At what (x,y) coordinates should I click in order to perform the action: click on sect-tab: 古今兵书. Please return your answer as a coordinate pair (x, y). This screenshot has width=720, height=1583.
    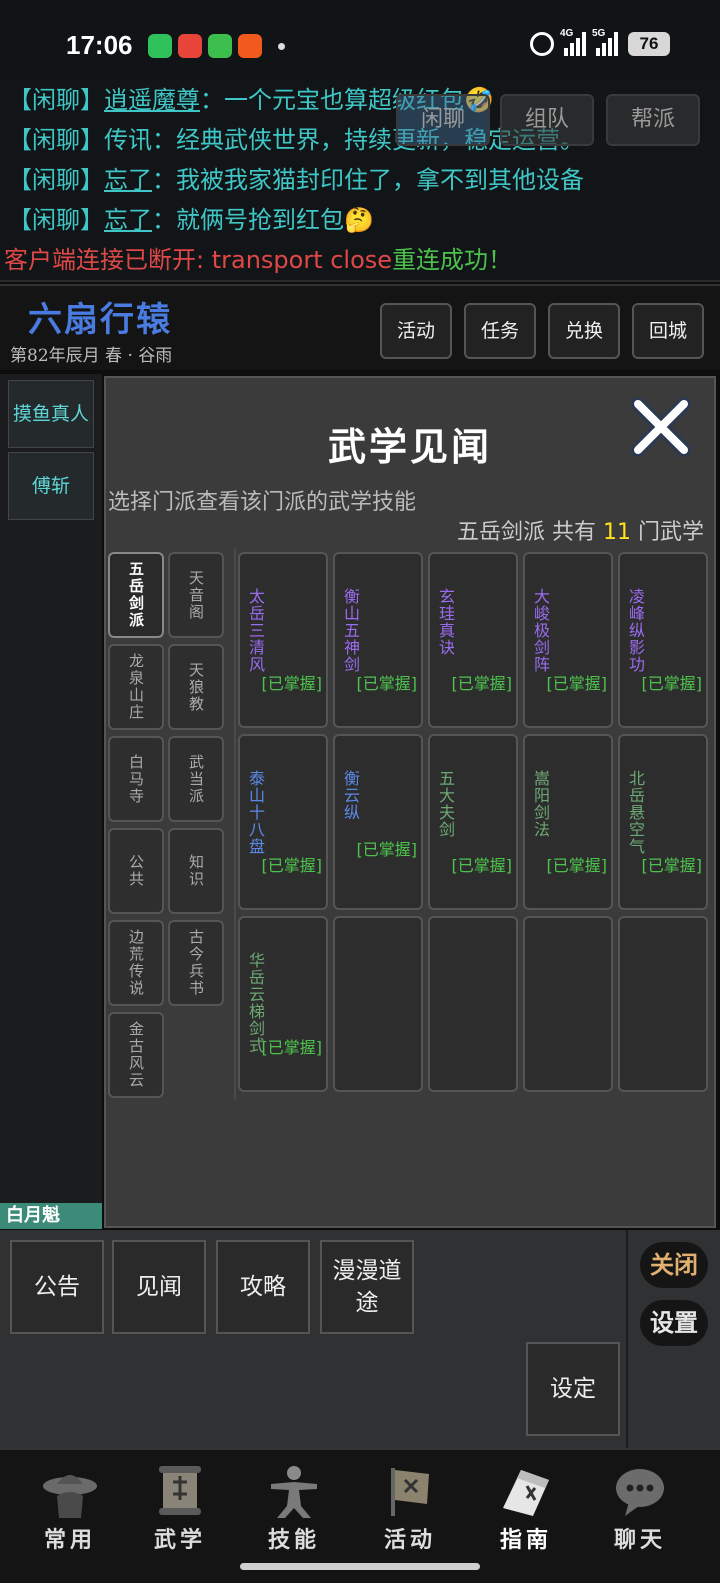
    Looking at the image, I should click on (196, 963).